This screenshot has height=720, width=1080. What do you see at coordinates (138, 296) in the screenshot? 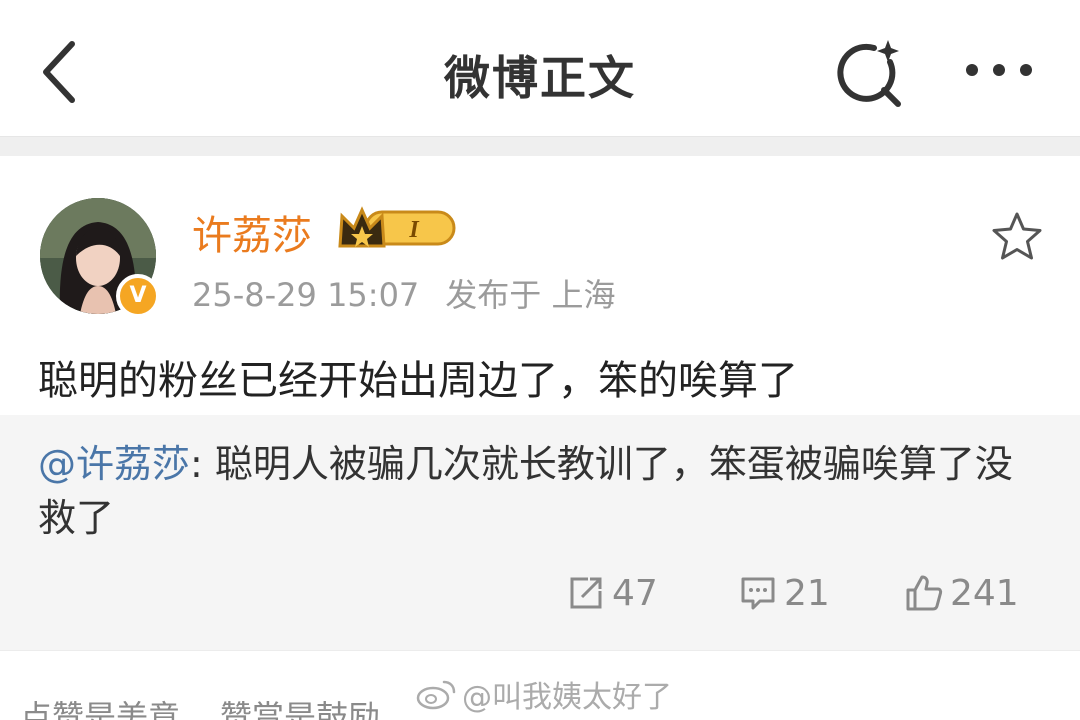
I see `verified-badge: V` at bounding box center [138, 296].